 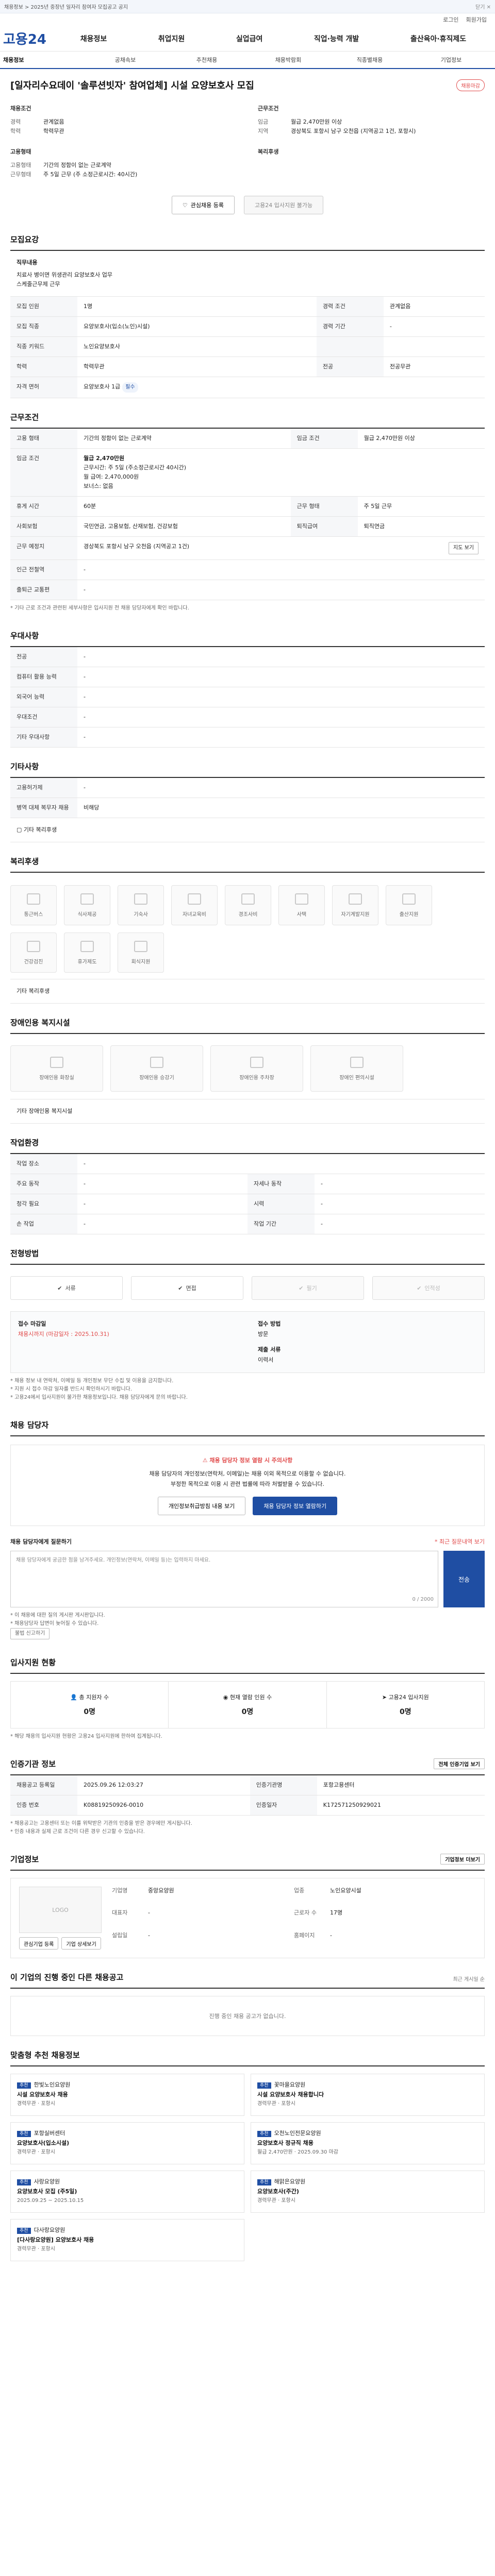 What do you see at coordinates (66, 1288) in the screenshot?
I see `method-document: ✔ 서류` at bounding box center [66, 1288].